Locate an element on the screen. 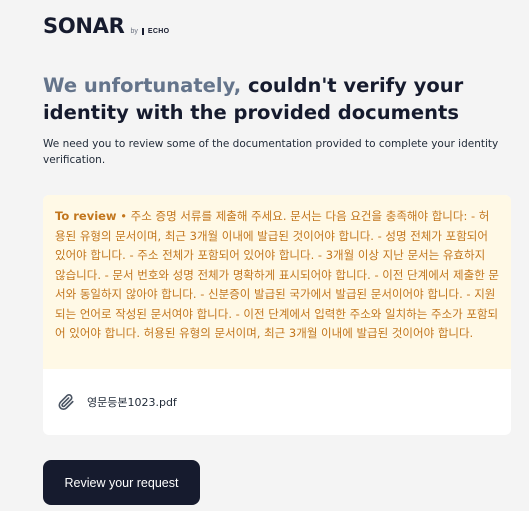 The width and height of the screenshot is (529, 511). paperclip-icon is located at coordinates (66, 402).